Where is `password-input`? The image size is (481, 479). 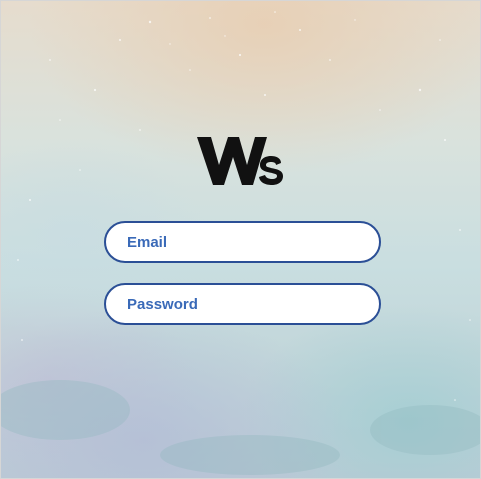
password-input is located at coordinates (252, 304).